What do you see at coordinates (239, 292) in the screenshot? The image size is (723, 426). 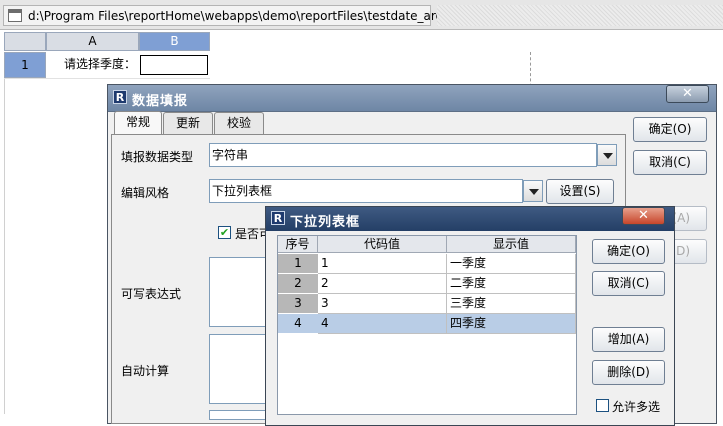 I see `writable-expression-input` at bounding box center [239, 292].